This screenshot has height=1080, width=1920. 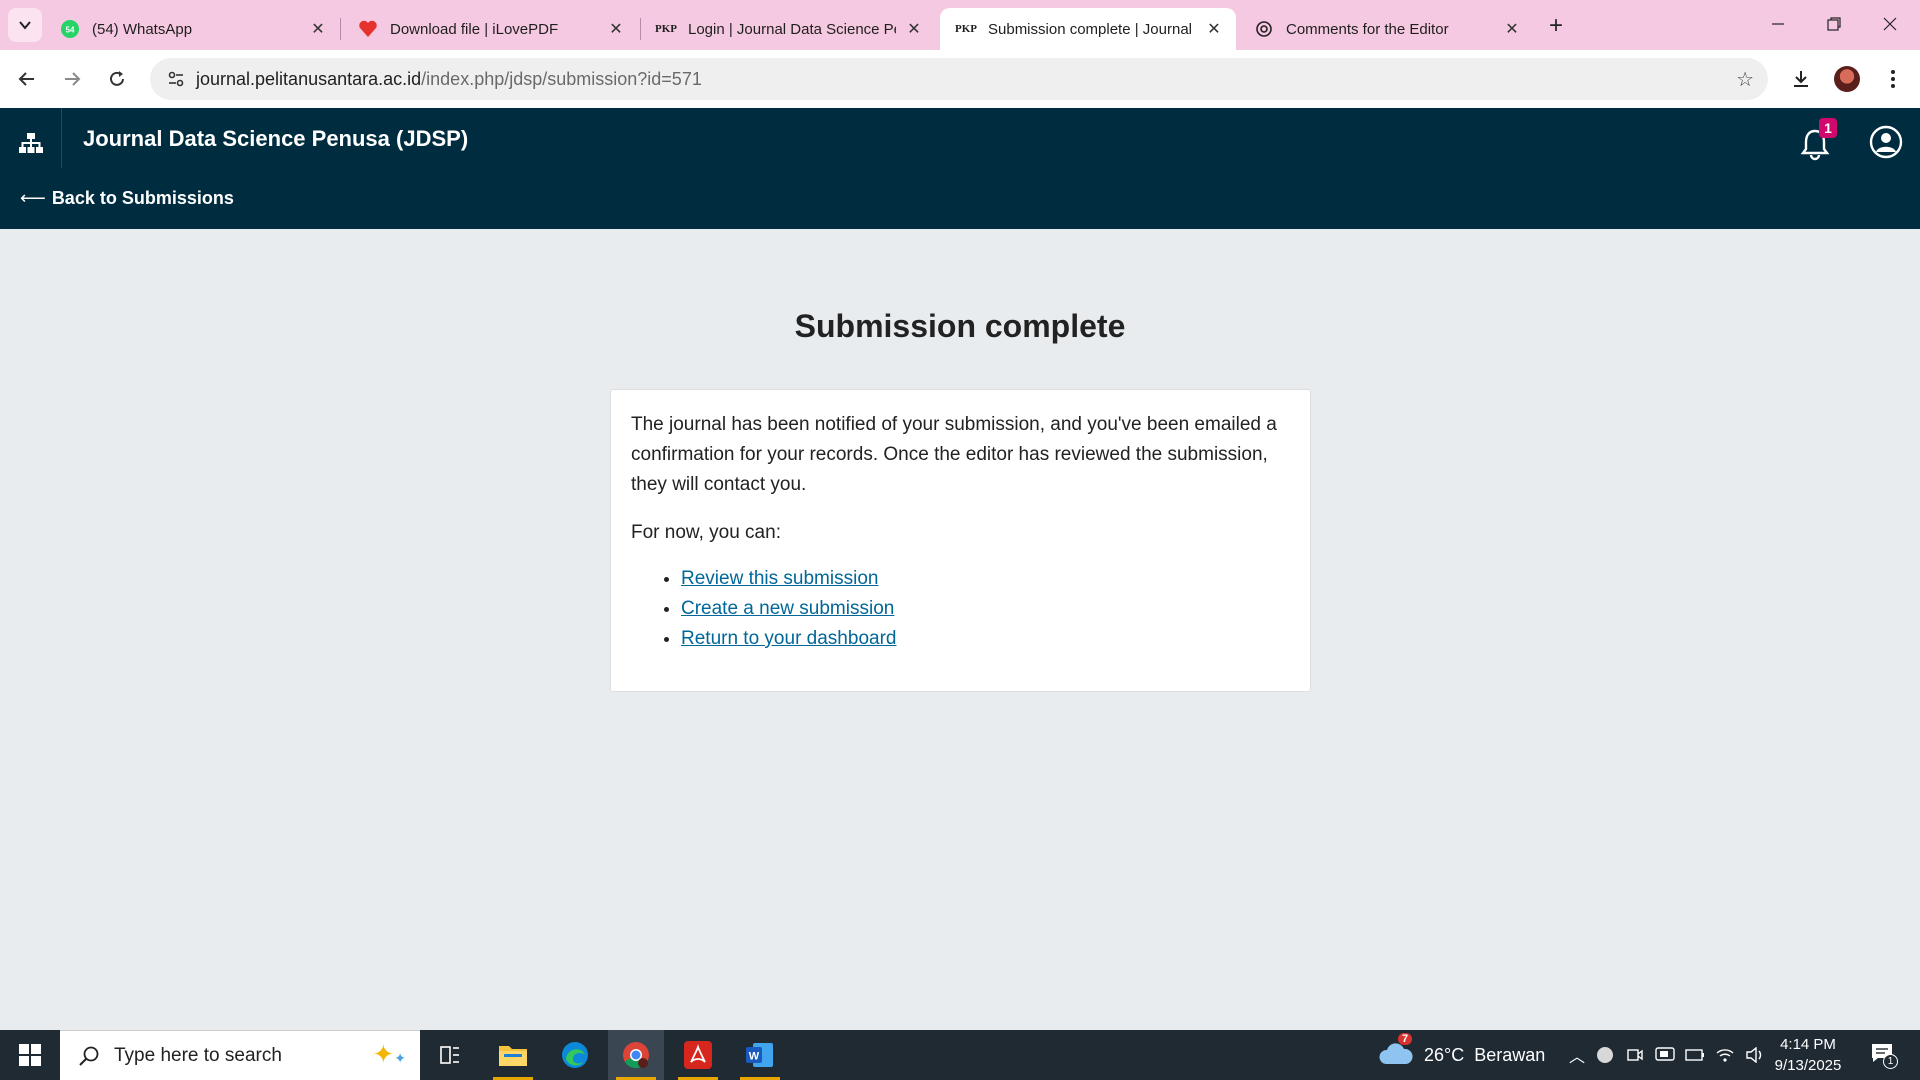 I want to click on page-title: Submission complete, so click(x=960, y=326).